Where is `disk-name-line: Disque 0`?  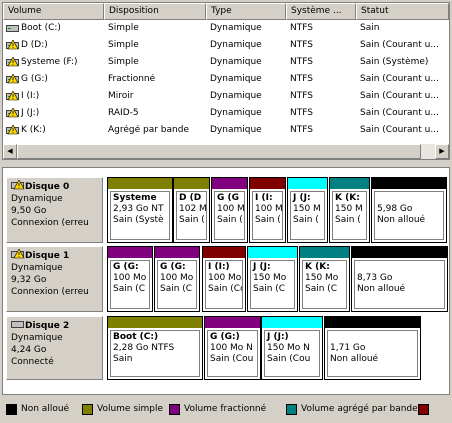 disk-name-line: Disque 0 is located at coordinates (56, 186).